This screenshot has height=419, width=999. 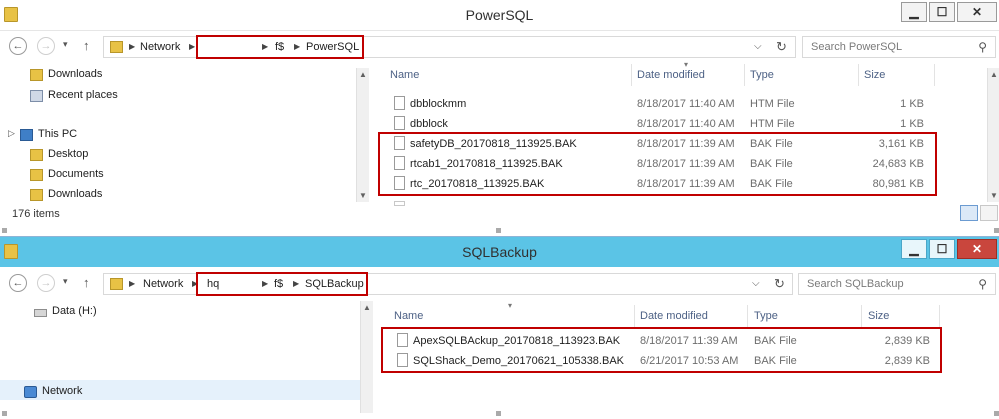 I want to click on search-input: Search PowerSQL ⚲, so click(x=899, y=47).